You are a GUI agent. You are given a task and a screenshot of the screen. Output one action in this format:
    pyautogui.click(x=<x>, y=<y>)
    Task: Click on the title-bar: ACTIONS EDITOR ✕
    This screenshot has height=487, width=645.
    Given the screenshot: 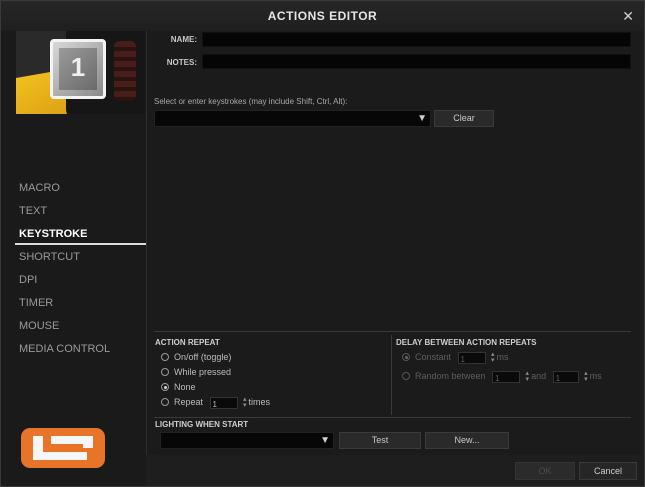 What is the action you would take?
    pyautogui.click(x=322, y=16)
    